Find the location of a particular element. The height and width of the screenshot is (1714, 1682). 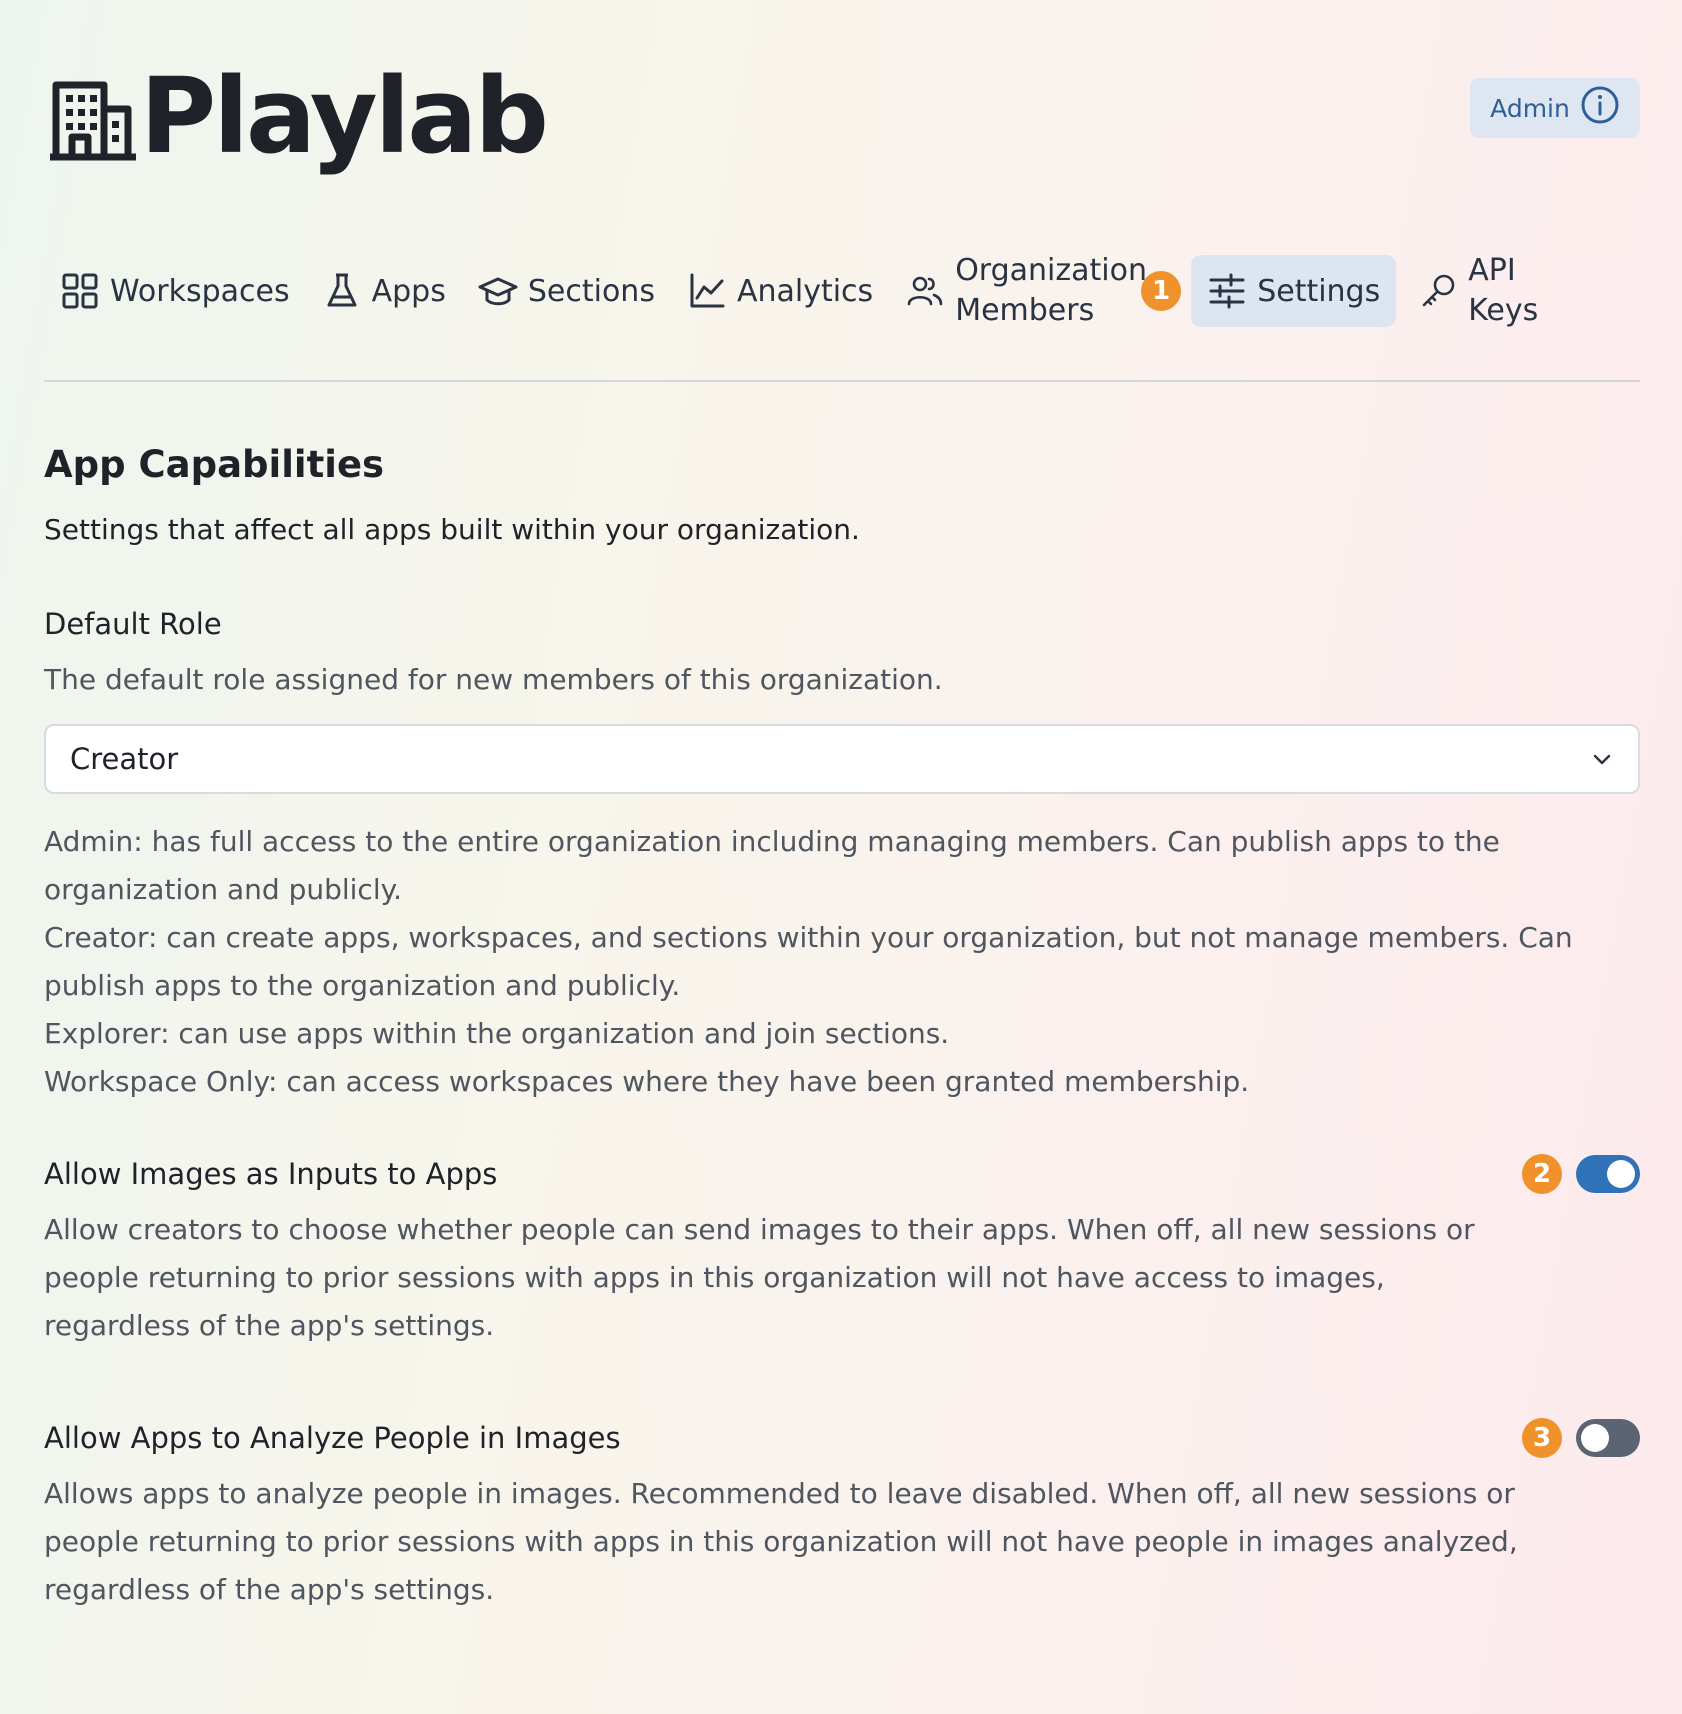

nav-apps: Apps is located at coordinates (384, 291).